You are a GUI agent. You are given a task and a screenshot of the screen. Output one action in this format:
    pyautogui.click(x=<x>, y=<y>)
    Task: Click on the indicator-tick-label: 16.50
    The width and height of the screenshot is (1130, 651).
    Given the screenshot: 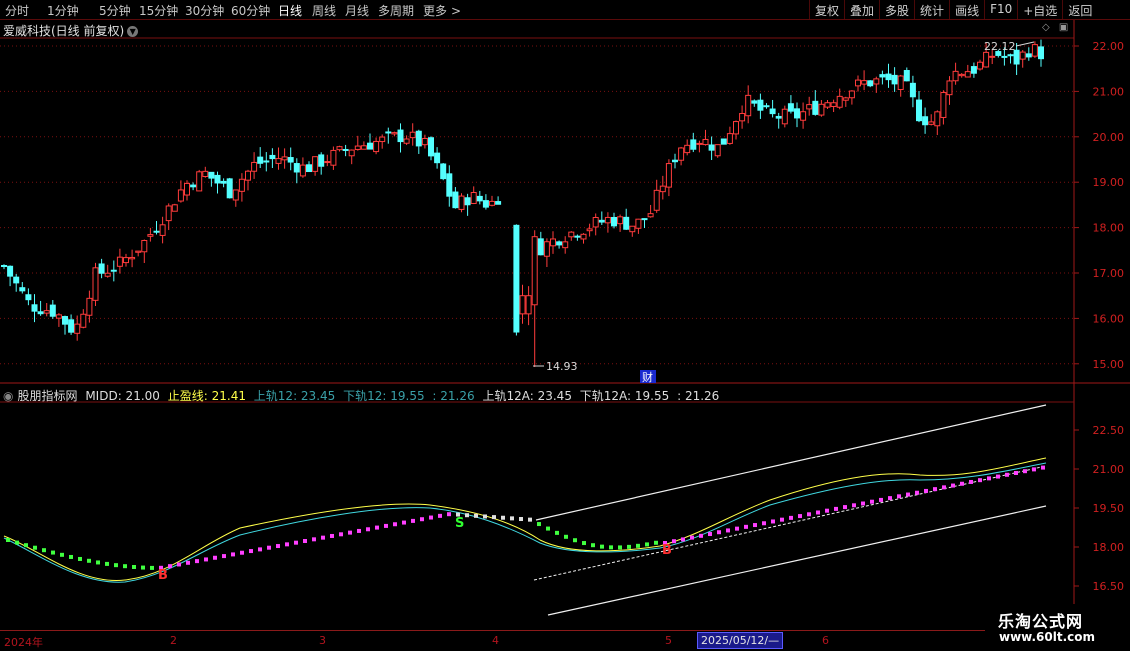 What is the action you would take?
    pyautogui.click(x=1109, y=586)
    